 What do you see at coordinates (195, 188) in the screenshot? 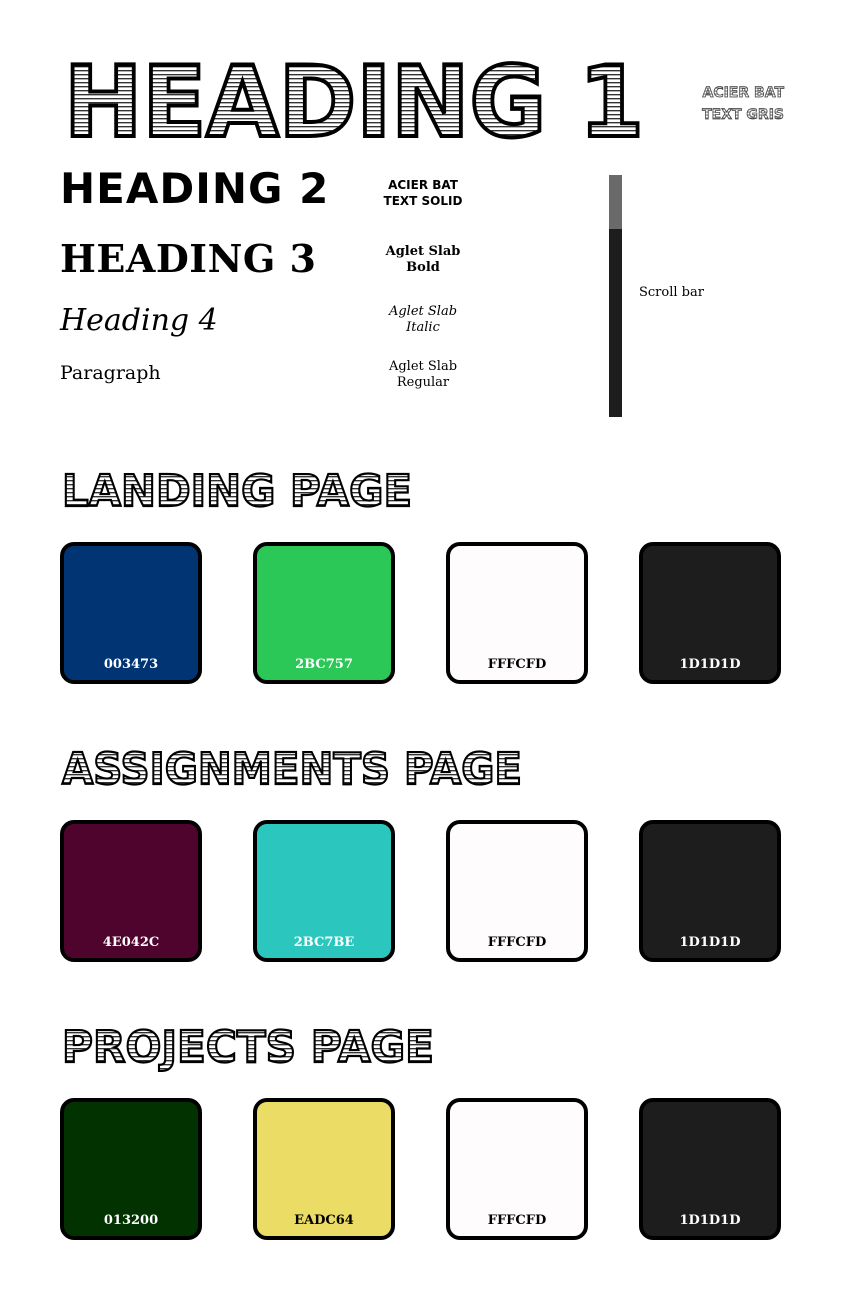
I see `heading-2: HEADING 2` at bounding box center [195, 188].